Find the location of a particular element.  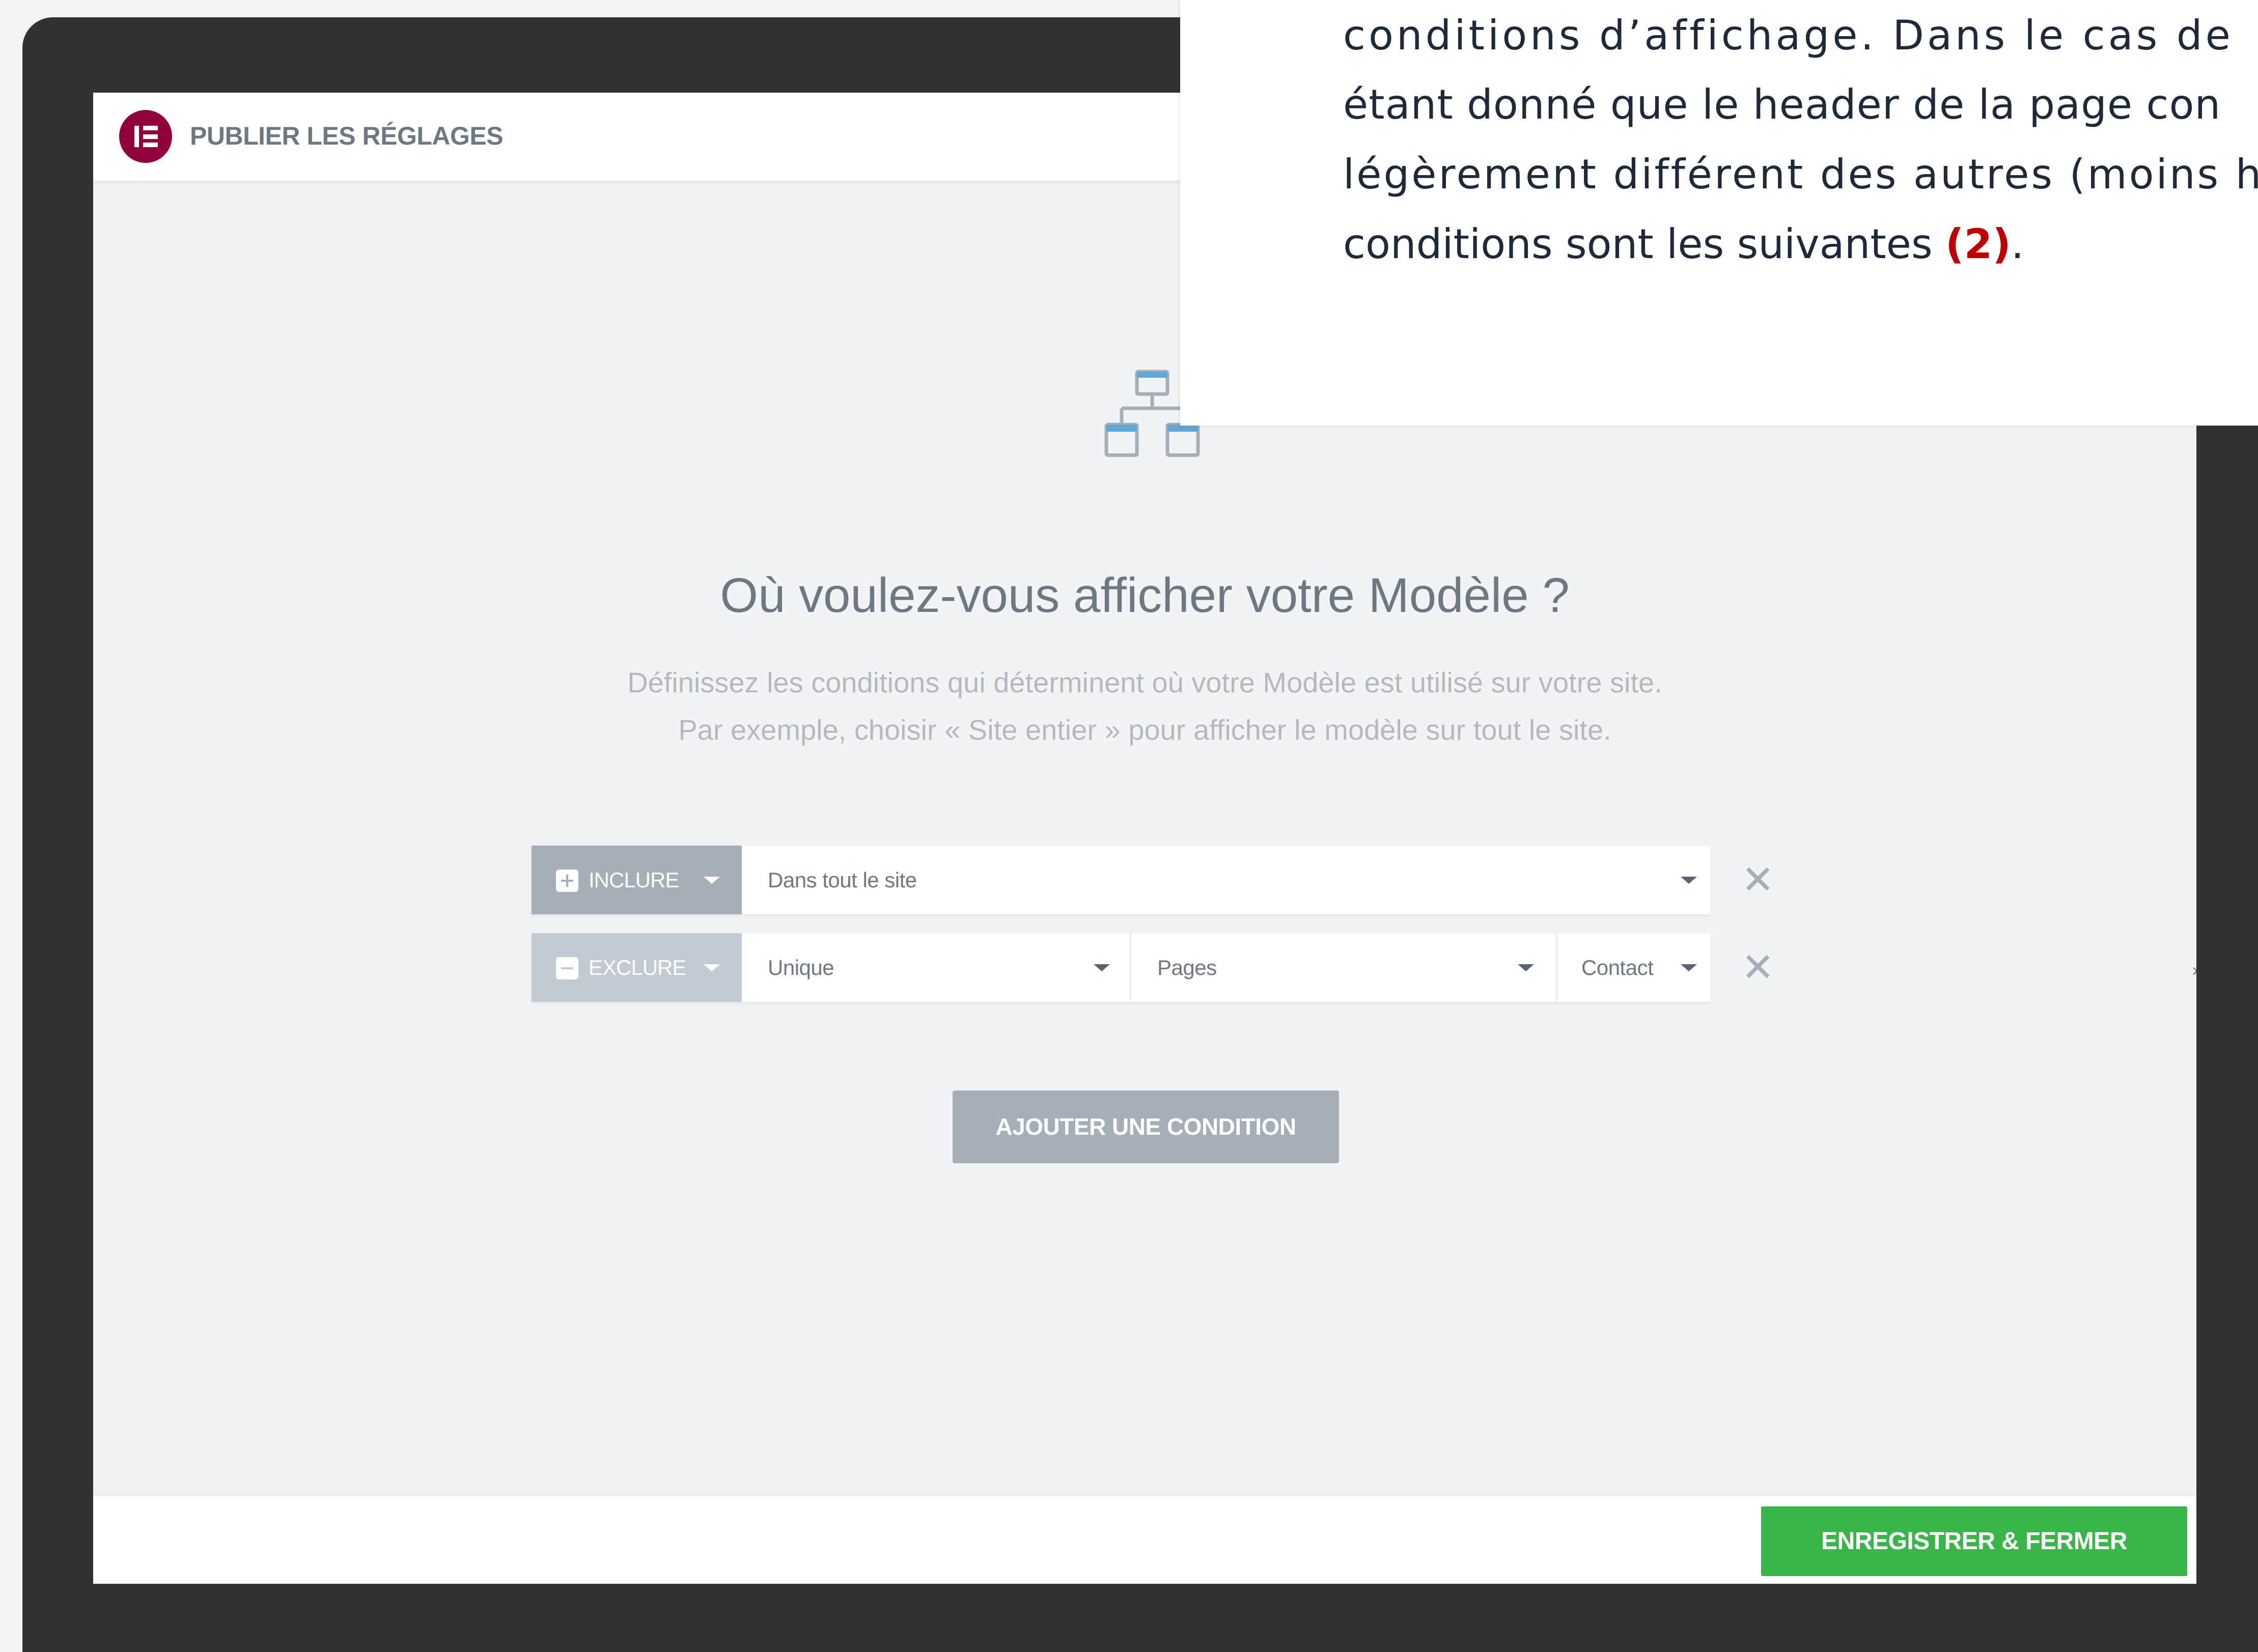

dialog-header-title: PUBLIER LES RÉGLAGES is located at coordinates (347, 136).